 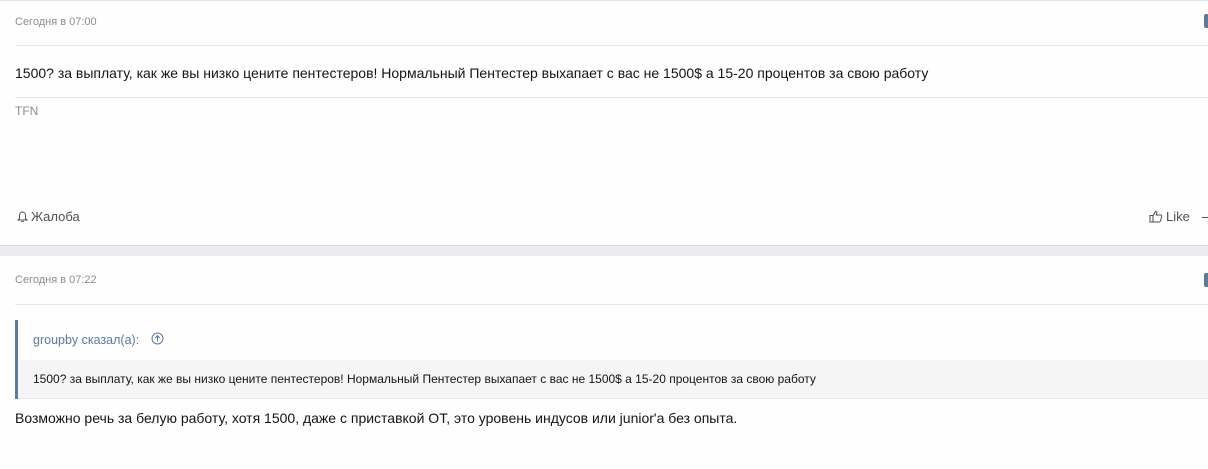 What do you see at coordinates (55, 216) in the screenshot?
I see `report-label: Жалоба` at bounding box center [55, 216].